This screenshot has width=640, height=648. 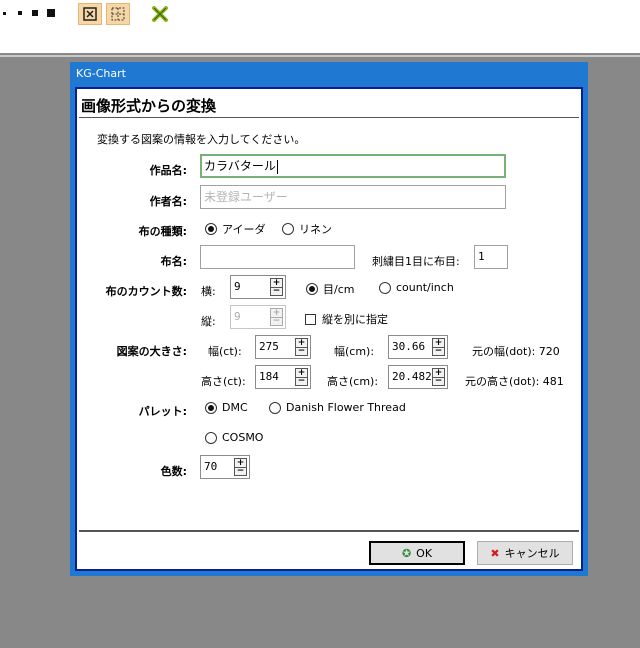 What do you see at coordinates (283, 377) in the screenshot?
I see `height-ct-stepper: 184 + −` at bounding box center [283, 377].